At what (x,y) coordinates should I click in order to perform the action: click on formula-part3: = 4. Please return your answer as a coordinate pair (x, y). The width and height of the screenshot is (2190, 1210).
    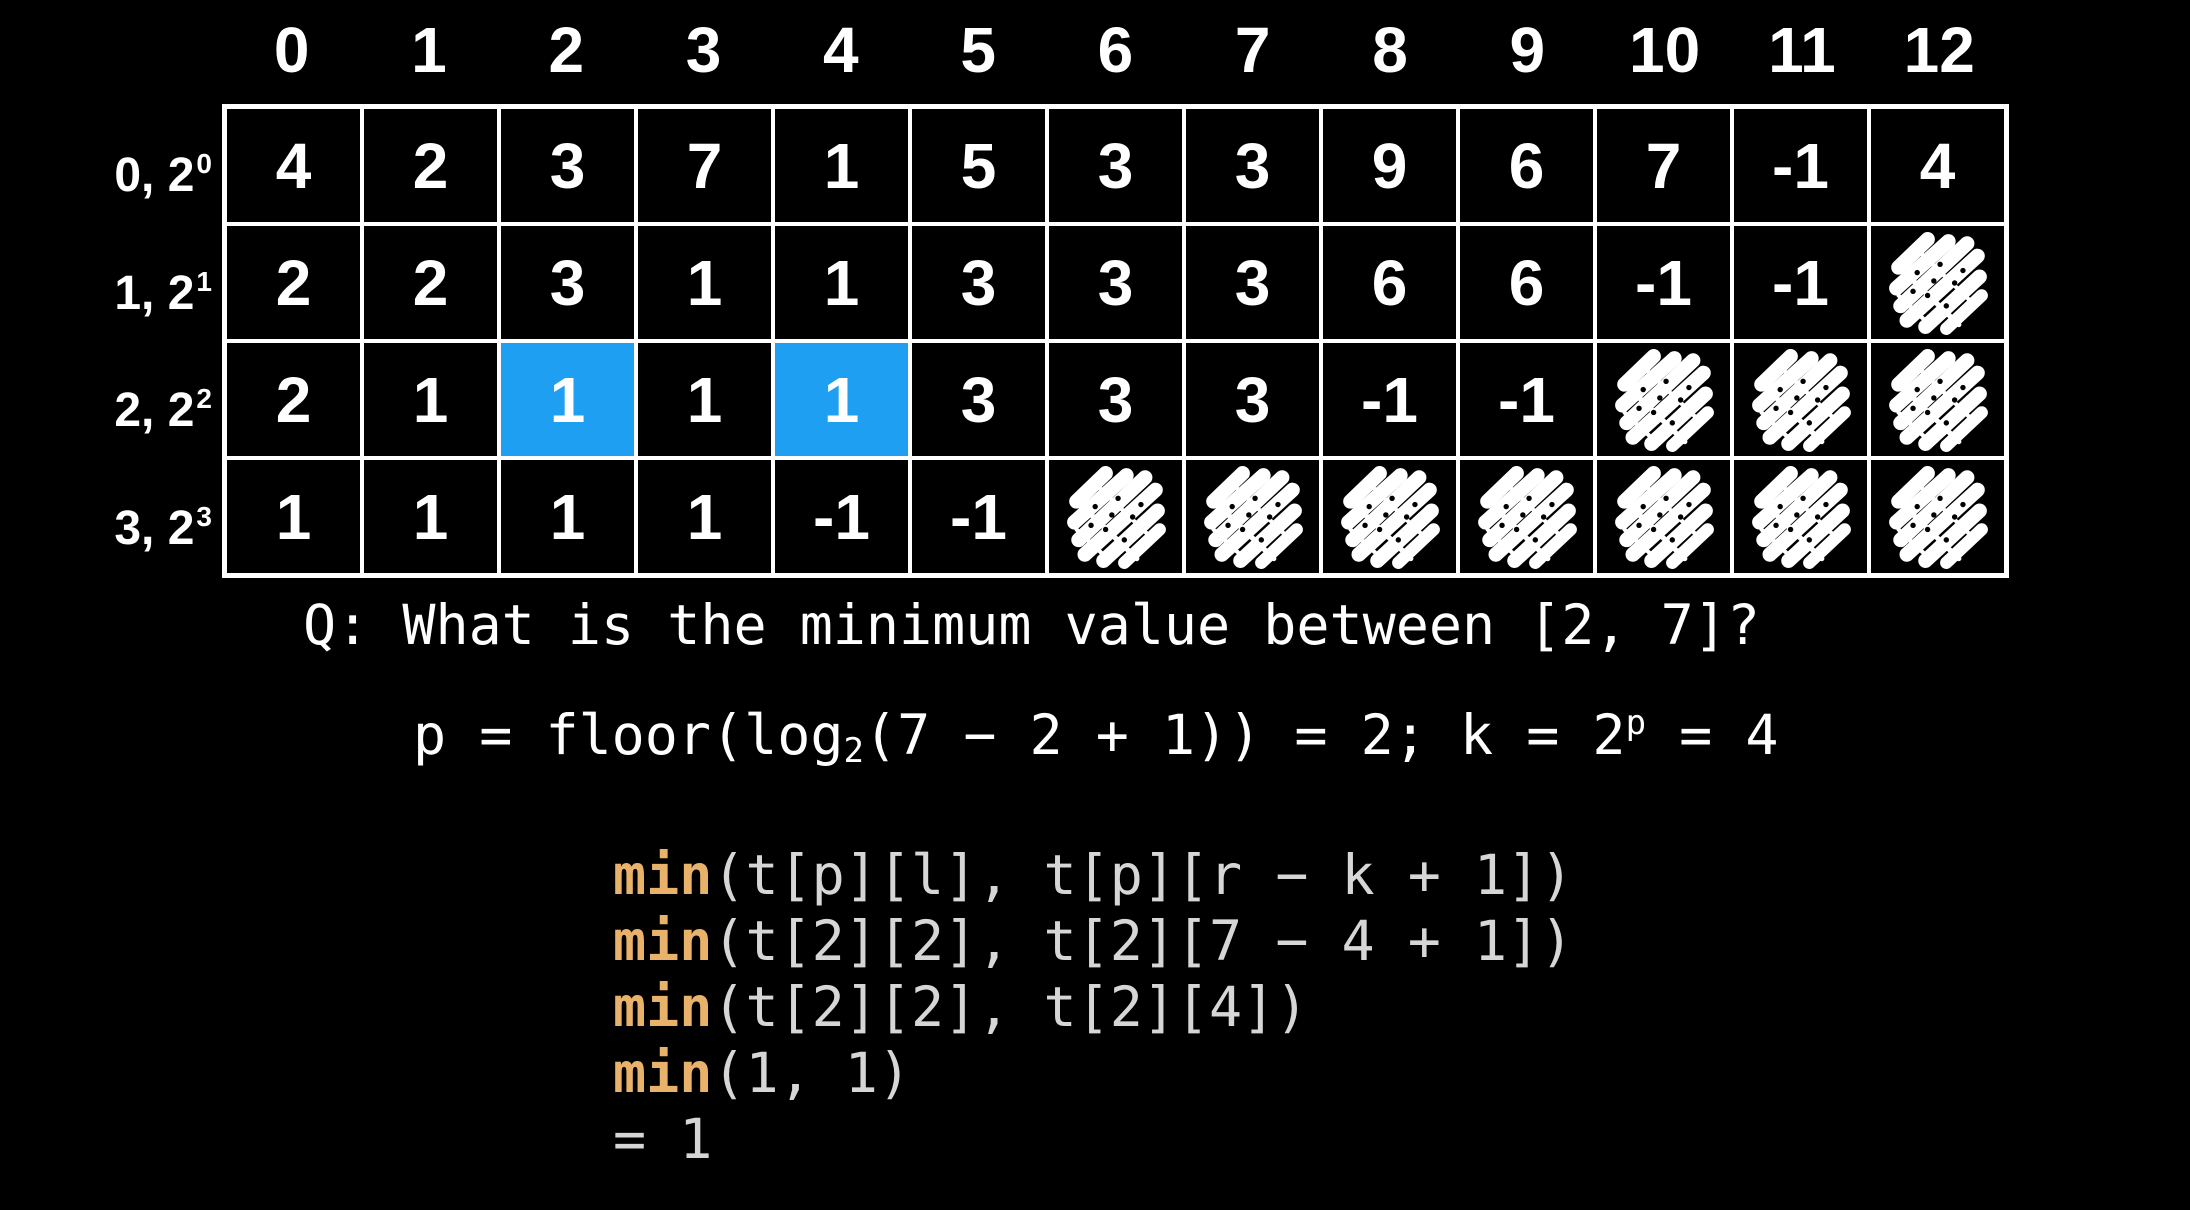
    Looking at the image, I should click on (1712, 735).